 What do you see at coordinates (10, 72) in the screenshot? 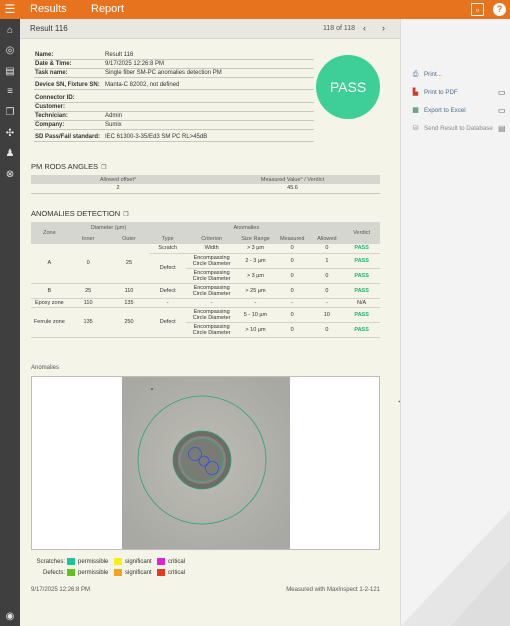
I see `map-icon: ▤` at bounding box center [10, 72].